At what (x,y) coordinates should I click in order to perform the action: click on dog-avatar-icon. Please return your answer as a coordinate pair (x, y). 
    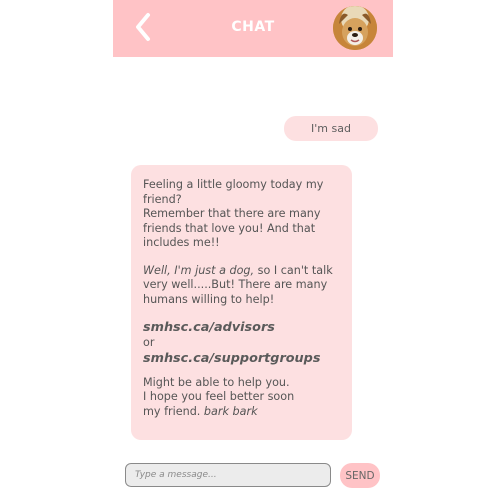
    Looking at the image, I should click on (355, 28).